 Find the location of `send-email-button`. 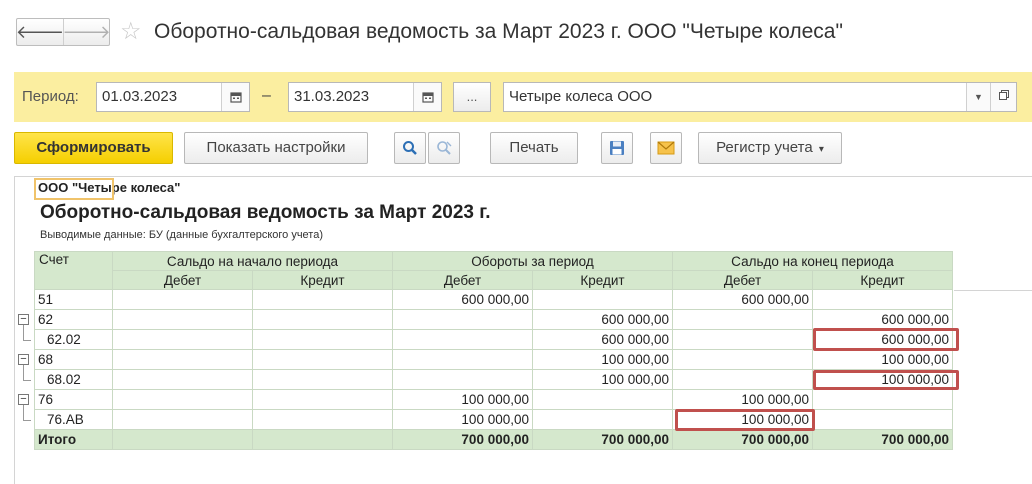

send-email-button is located at coordinates (666, 148).